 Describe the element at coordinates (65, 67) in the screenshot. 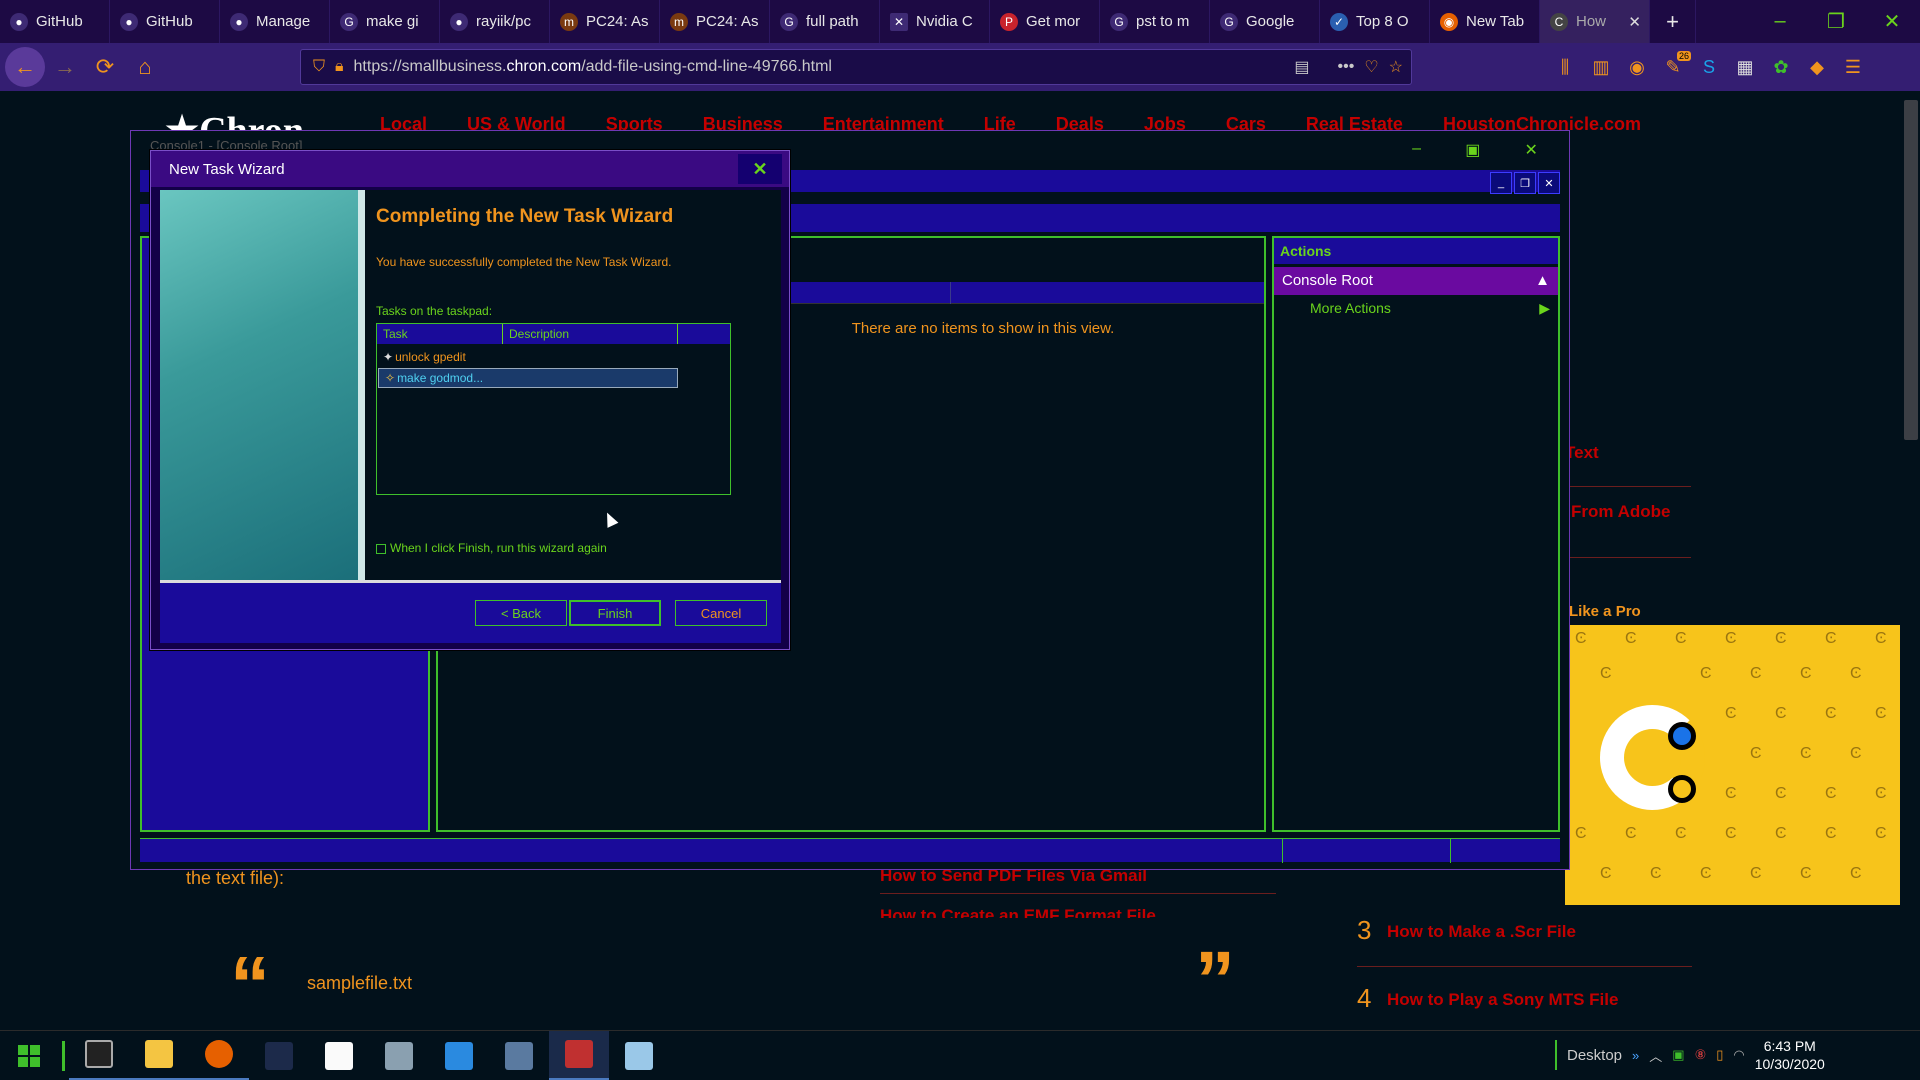

I see `forward-icon: →` at that location.